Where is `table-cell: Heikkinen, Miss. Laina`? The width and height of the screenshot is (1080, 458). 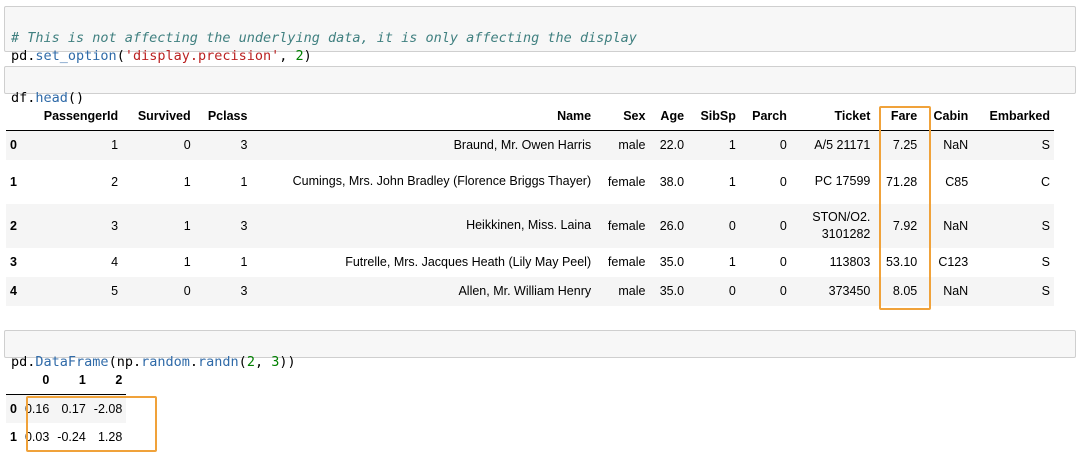 table-cell: Heikkinen, Miss. Laina is located at coordinates (529, 225).